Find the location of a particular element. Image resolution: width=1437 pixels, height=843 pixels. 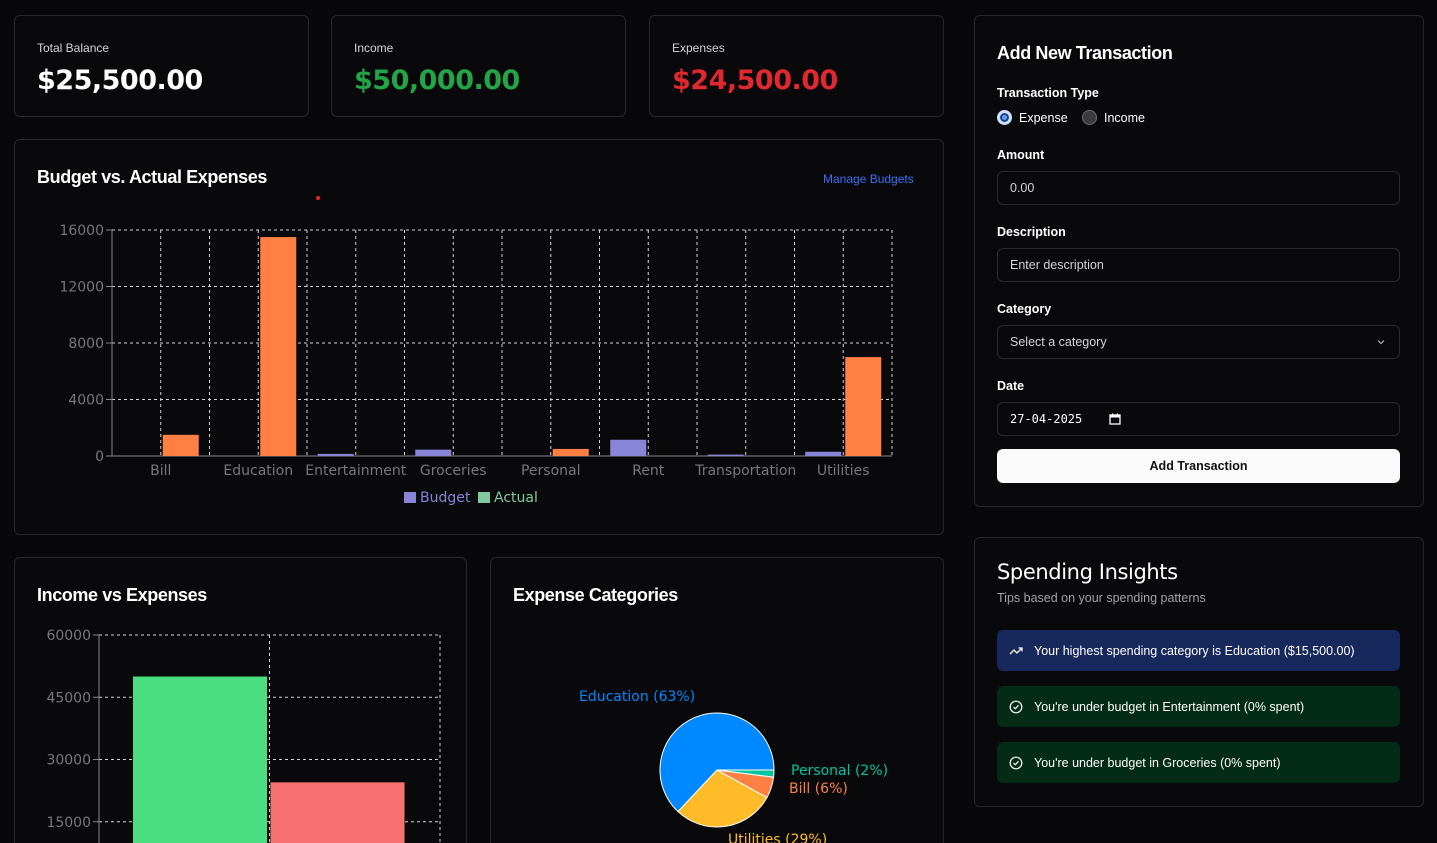

description-input: Enter description is located at coordinates (1198, 265).